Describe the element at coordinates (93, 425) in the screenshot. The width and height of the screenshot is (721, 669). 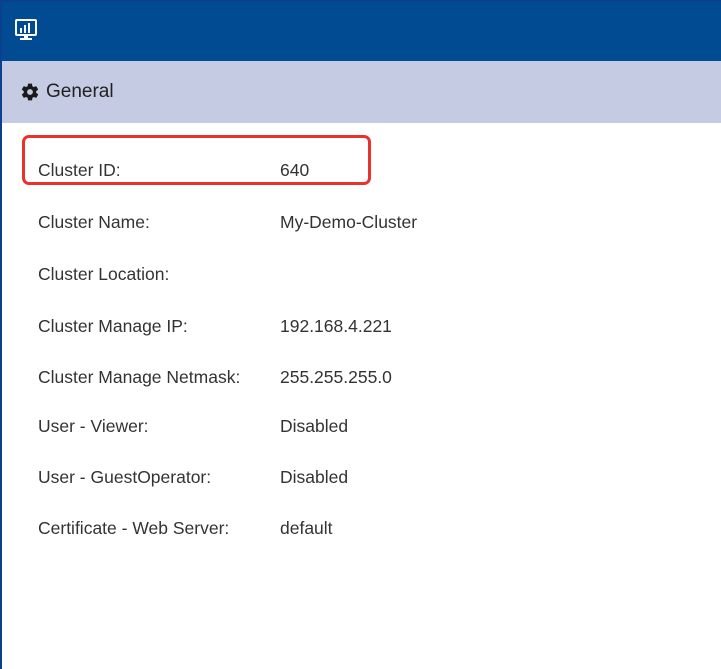
I see `field-label: User - Viewer:` at that location.